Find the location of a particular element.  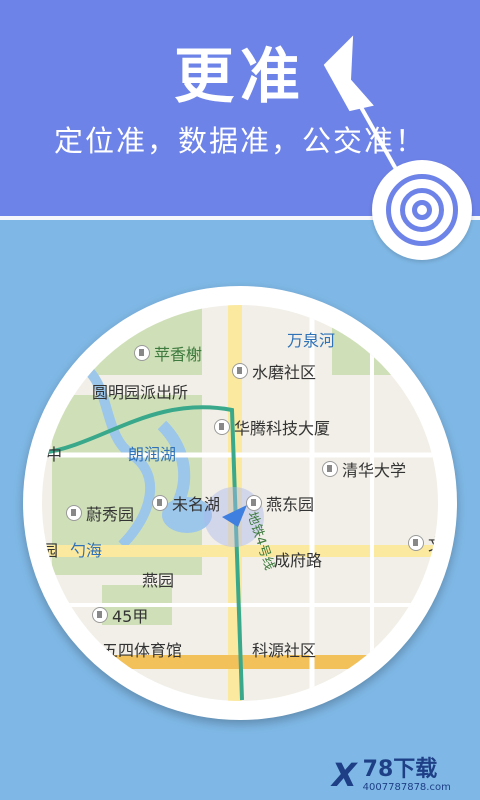

watermark-url: 4007787878.com is located at coordinates (406, 787).